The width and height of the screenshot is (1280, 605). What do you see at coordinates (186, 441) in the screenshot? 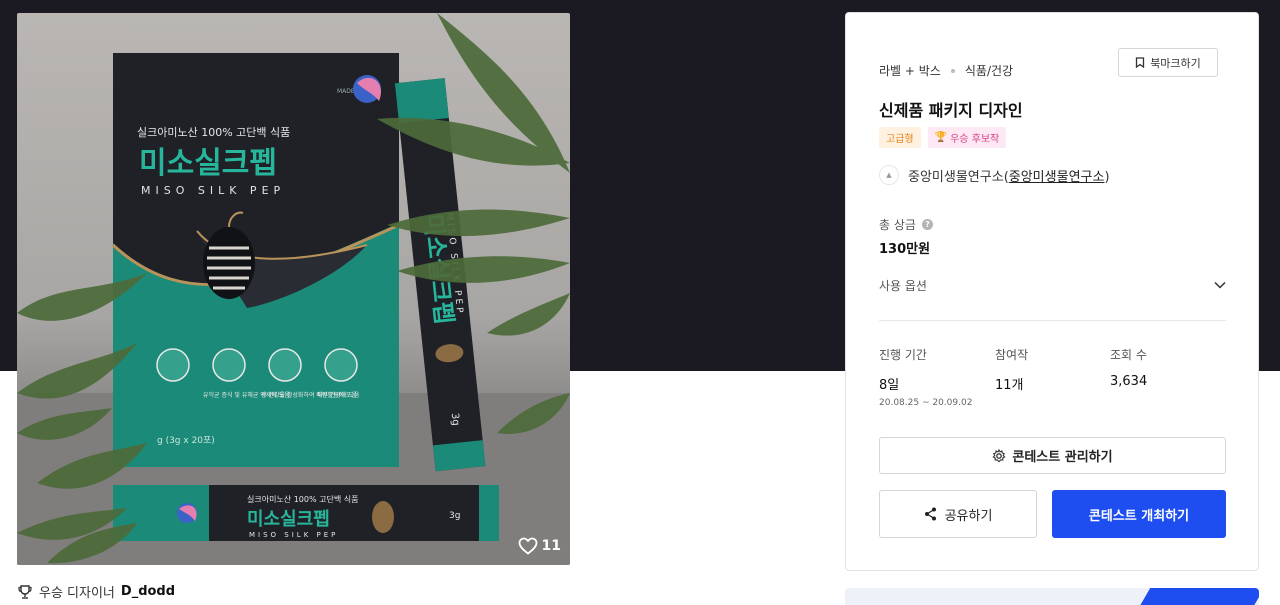
I see `box-weight-note: g (3g x 20포)` at bounding box center [186, 441].